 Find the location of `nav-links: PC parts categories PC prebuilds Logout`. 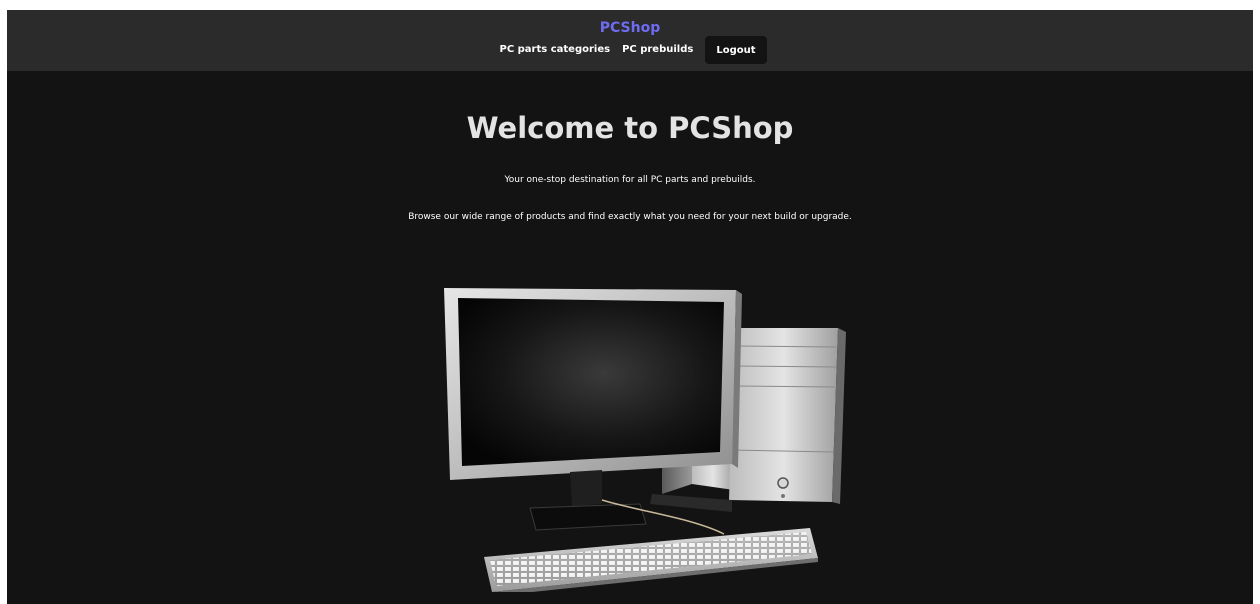

nav-links: PC parts categories PC prebuilds Logout is located at coordinates (630, 50).